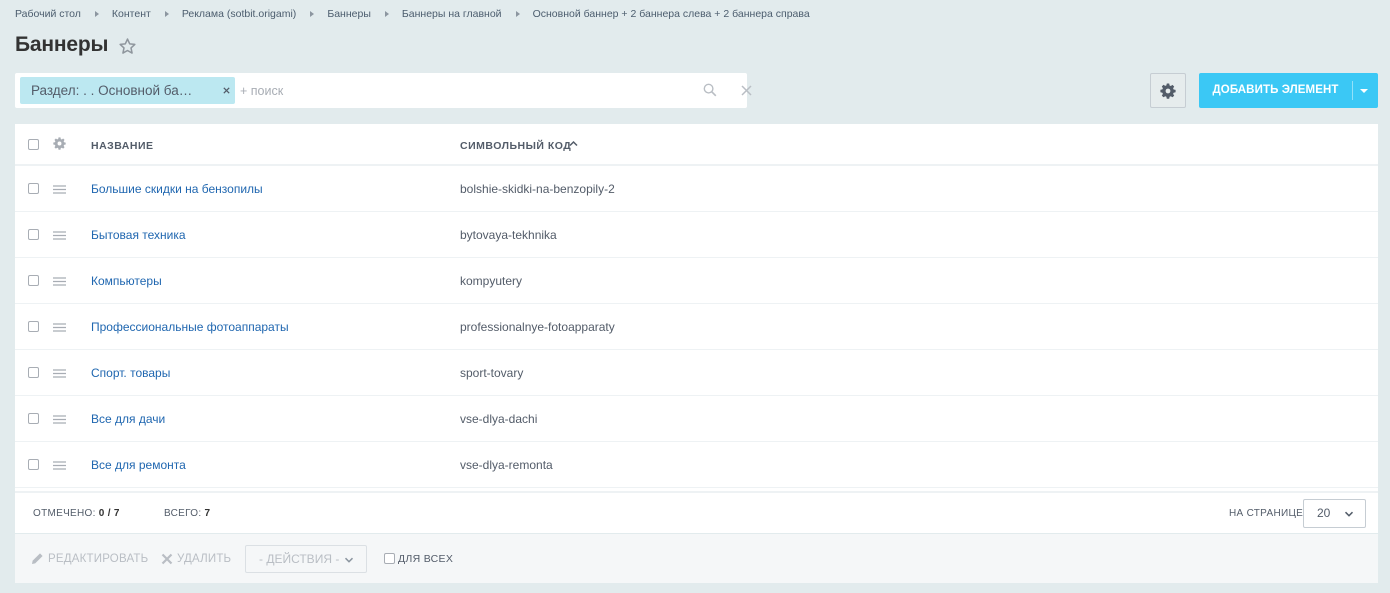  Describe the element at coordinates (696, 281) in the screenshot. I see `table-row: Компьютеры kompyutery` at that location.